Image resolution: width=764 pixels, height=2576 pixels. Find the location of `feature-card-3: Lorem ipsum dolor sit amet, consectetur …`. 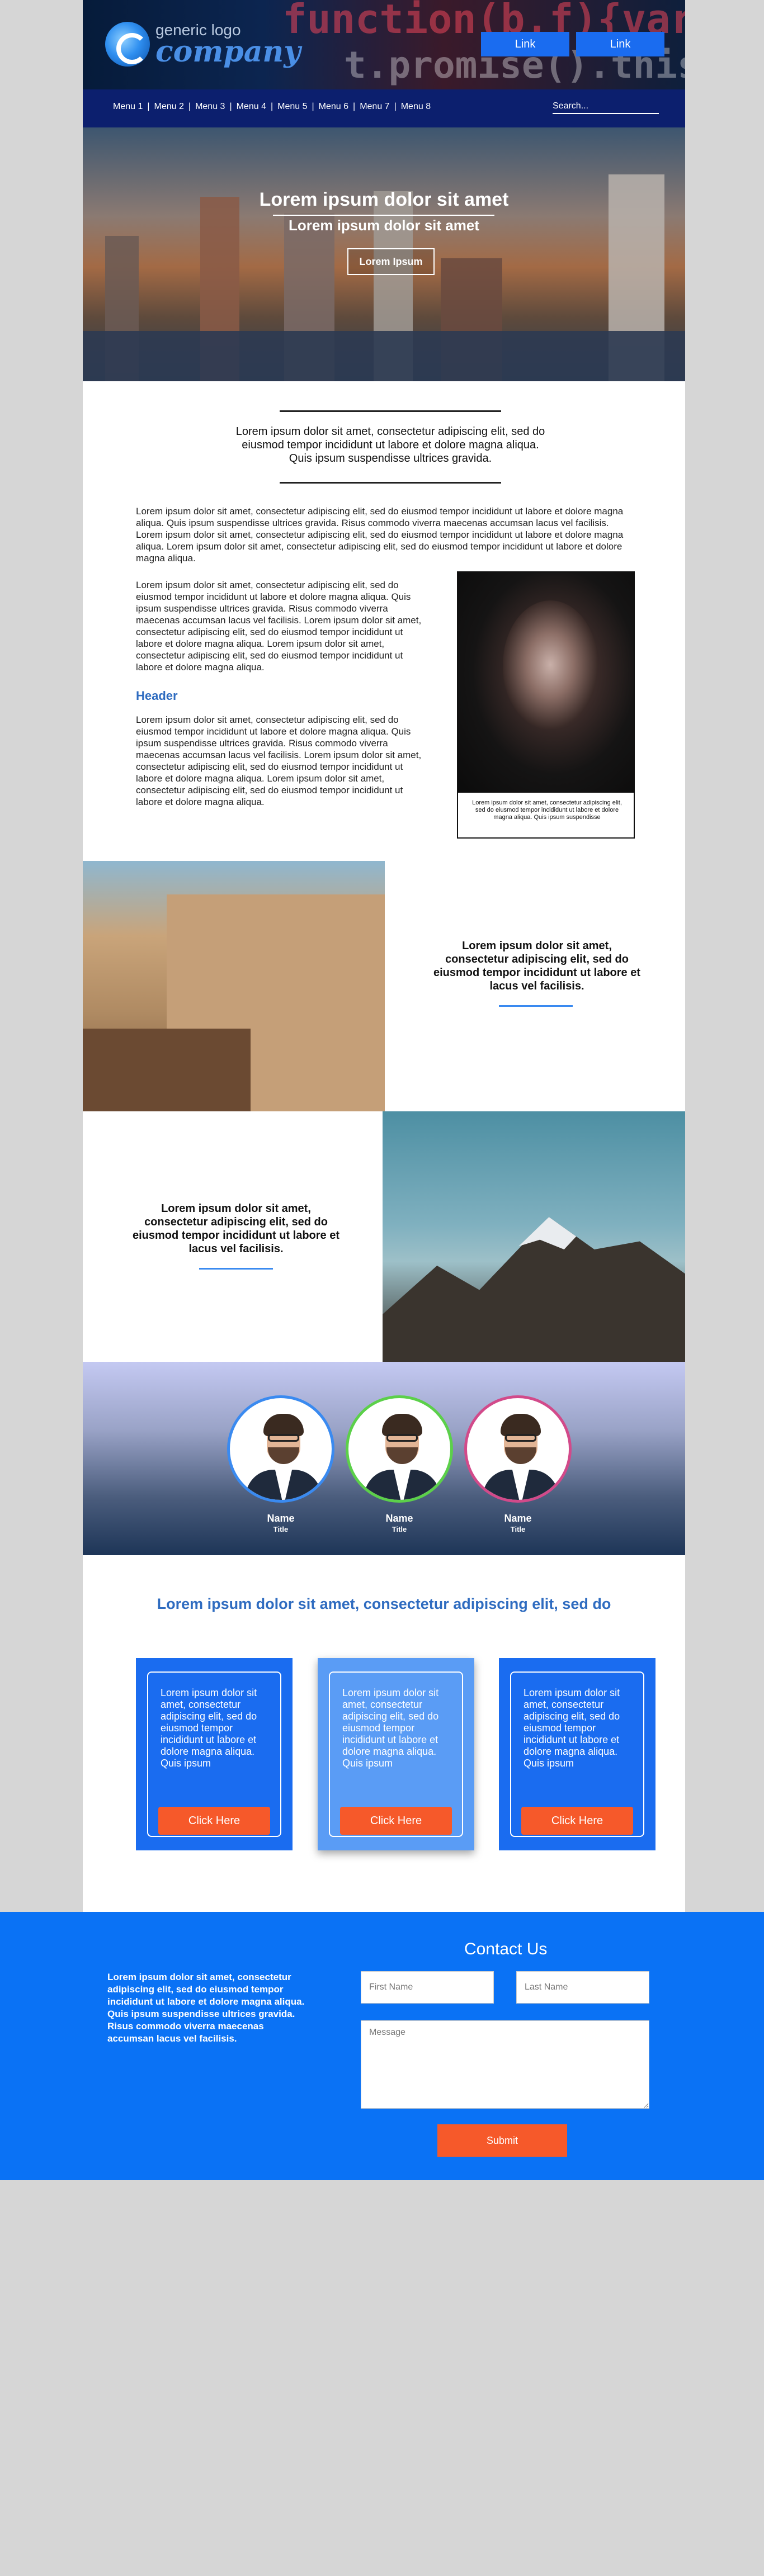

feature-card-3: Lorem ipsum dolor sit amet, consectetur … is located at coordinates (577, 1754).